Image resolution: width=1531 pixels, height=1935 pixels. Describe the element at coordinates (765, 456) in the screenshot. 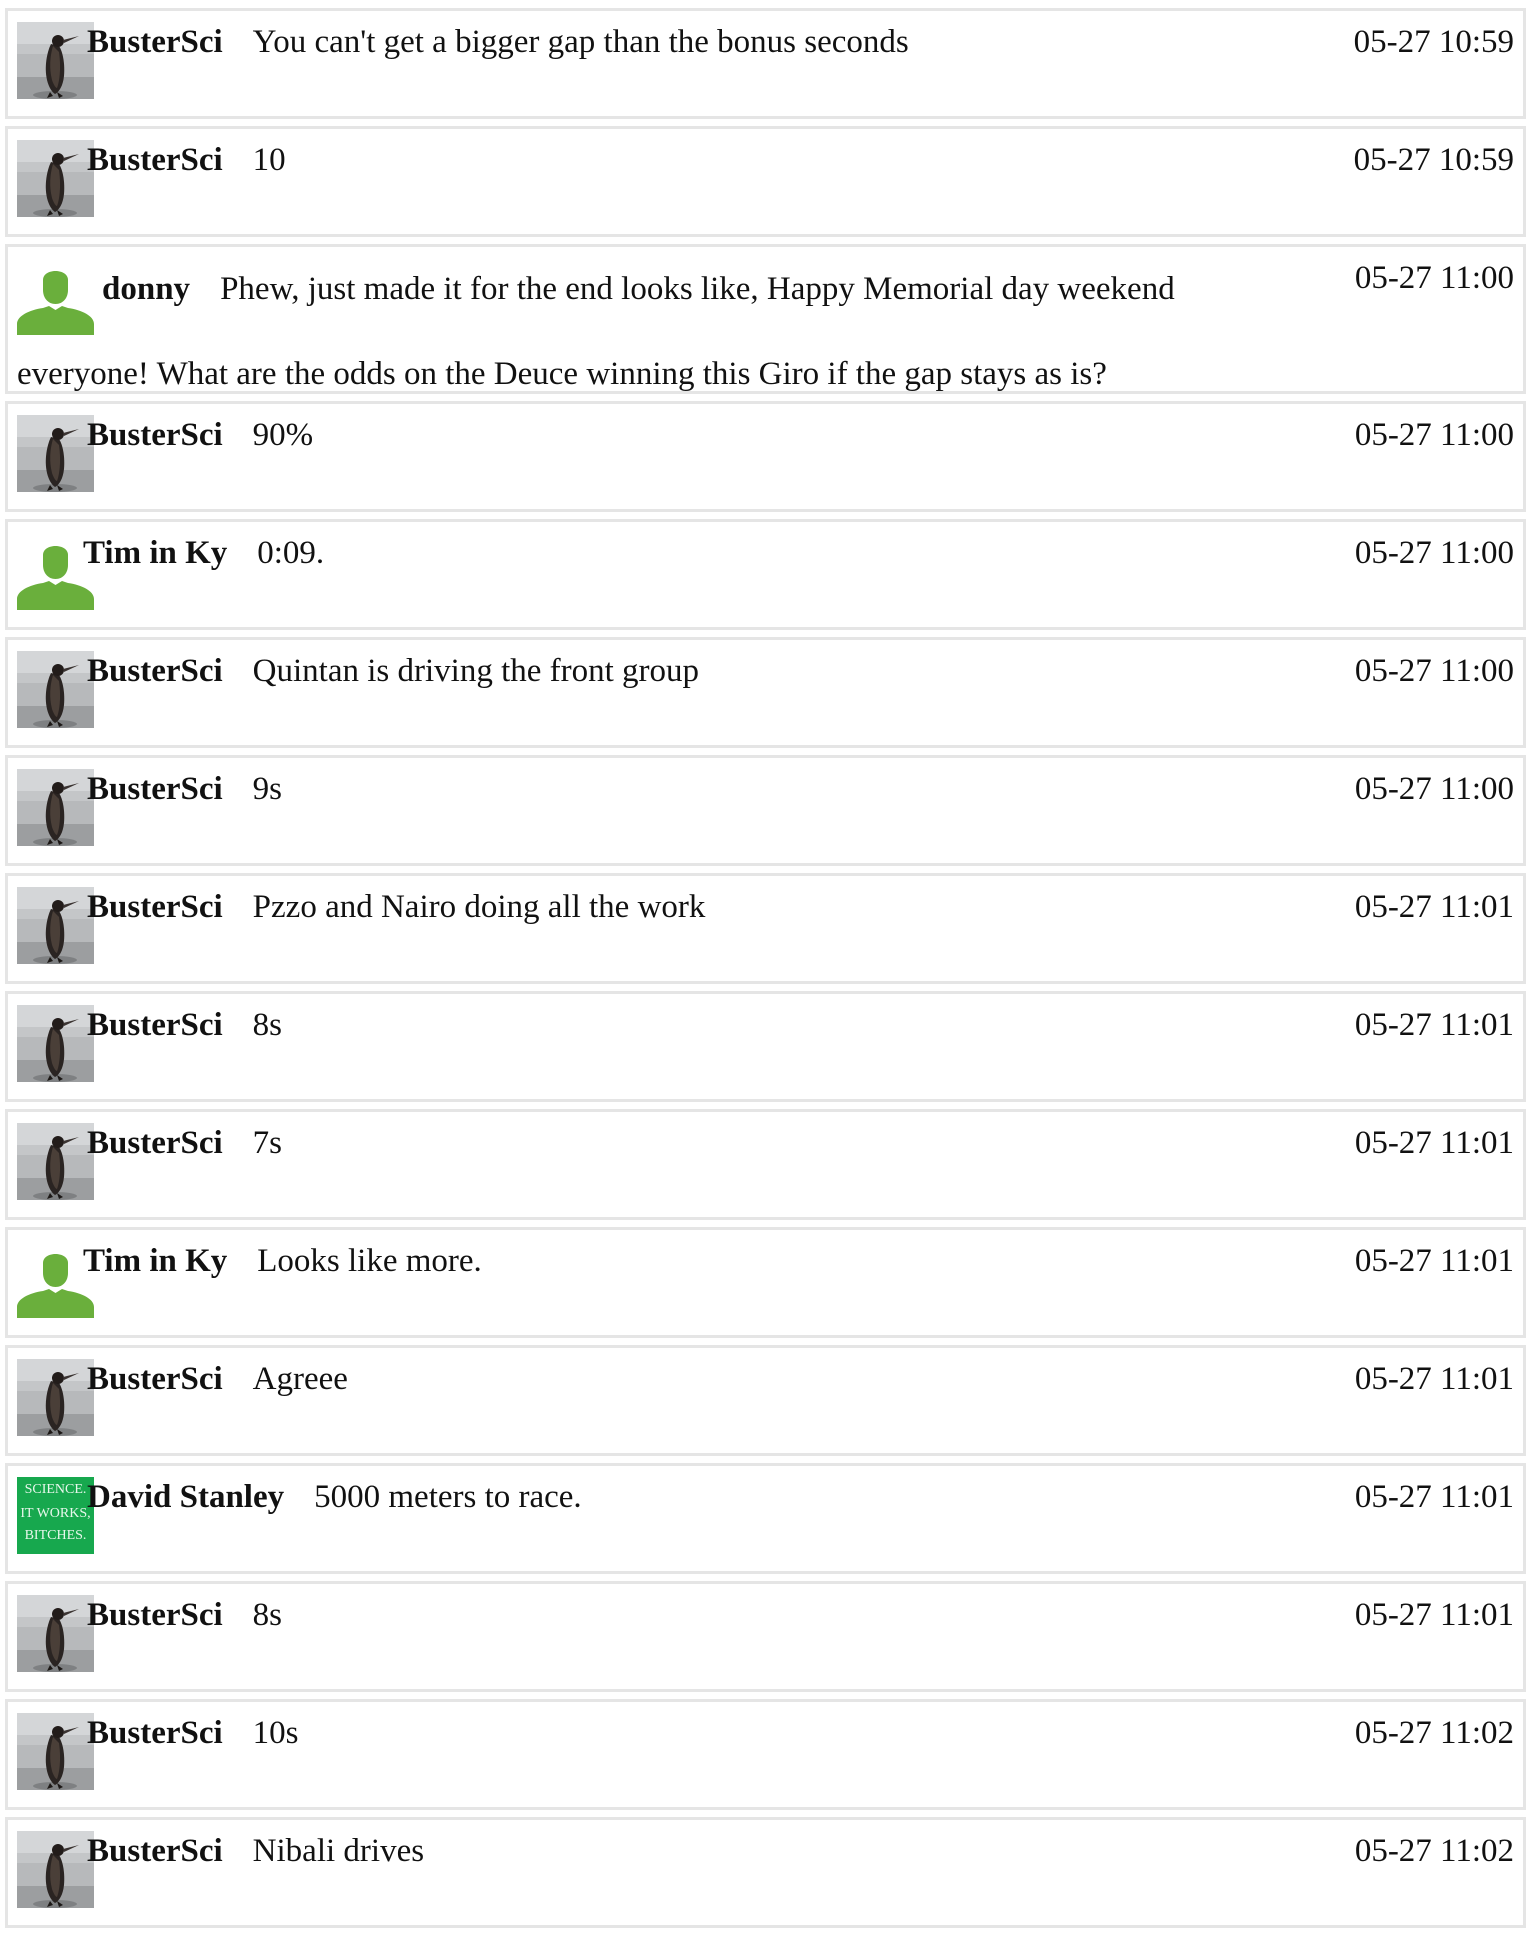

I see `chat-message: BusterSci 90% 05-27 11:00` at that location.